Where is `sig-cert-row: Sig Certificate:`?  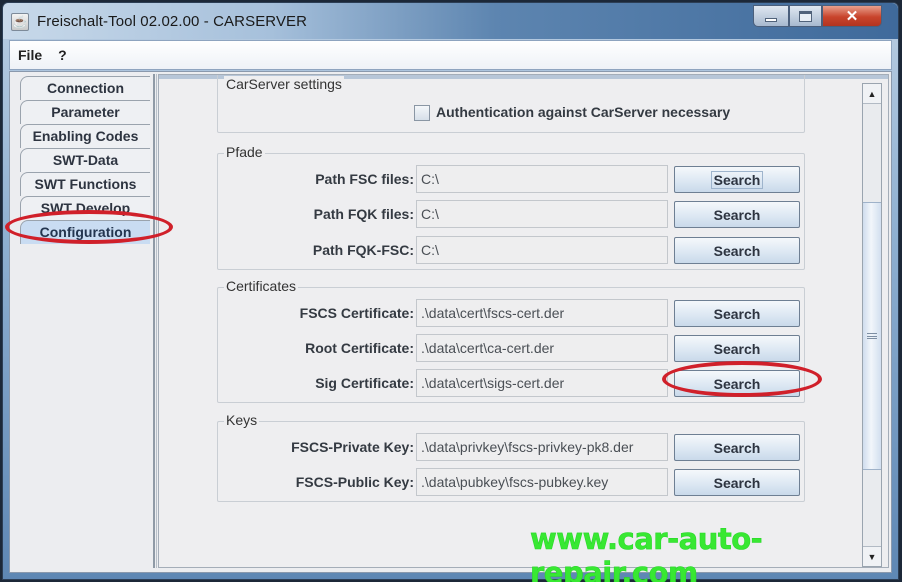 sig-cert-row: Sig Certificate: is located at coordinates (316, 383).